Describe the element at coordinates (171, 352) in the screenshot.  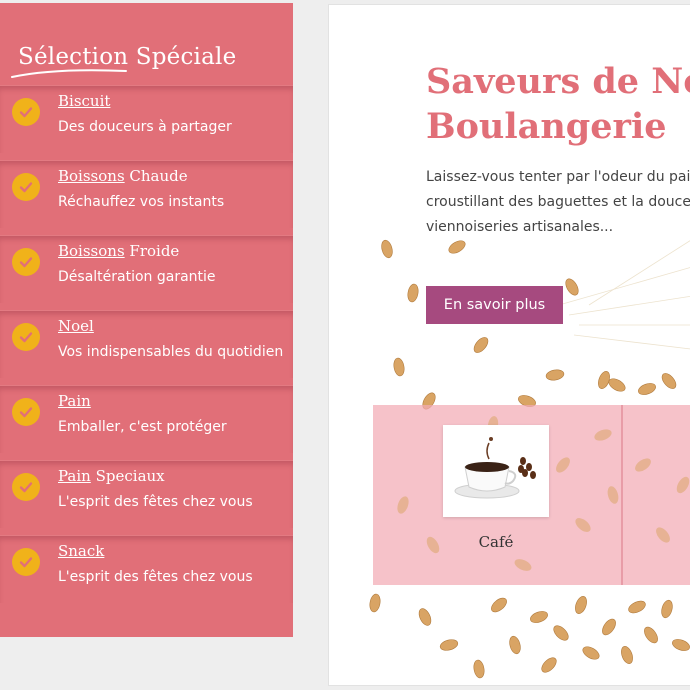
I see `sidebar-item-description: Vos indispensables du quotidien` at that location.